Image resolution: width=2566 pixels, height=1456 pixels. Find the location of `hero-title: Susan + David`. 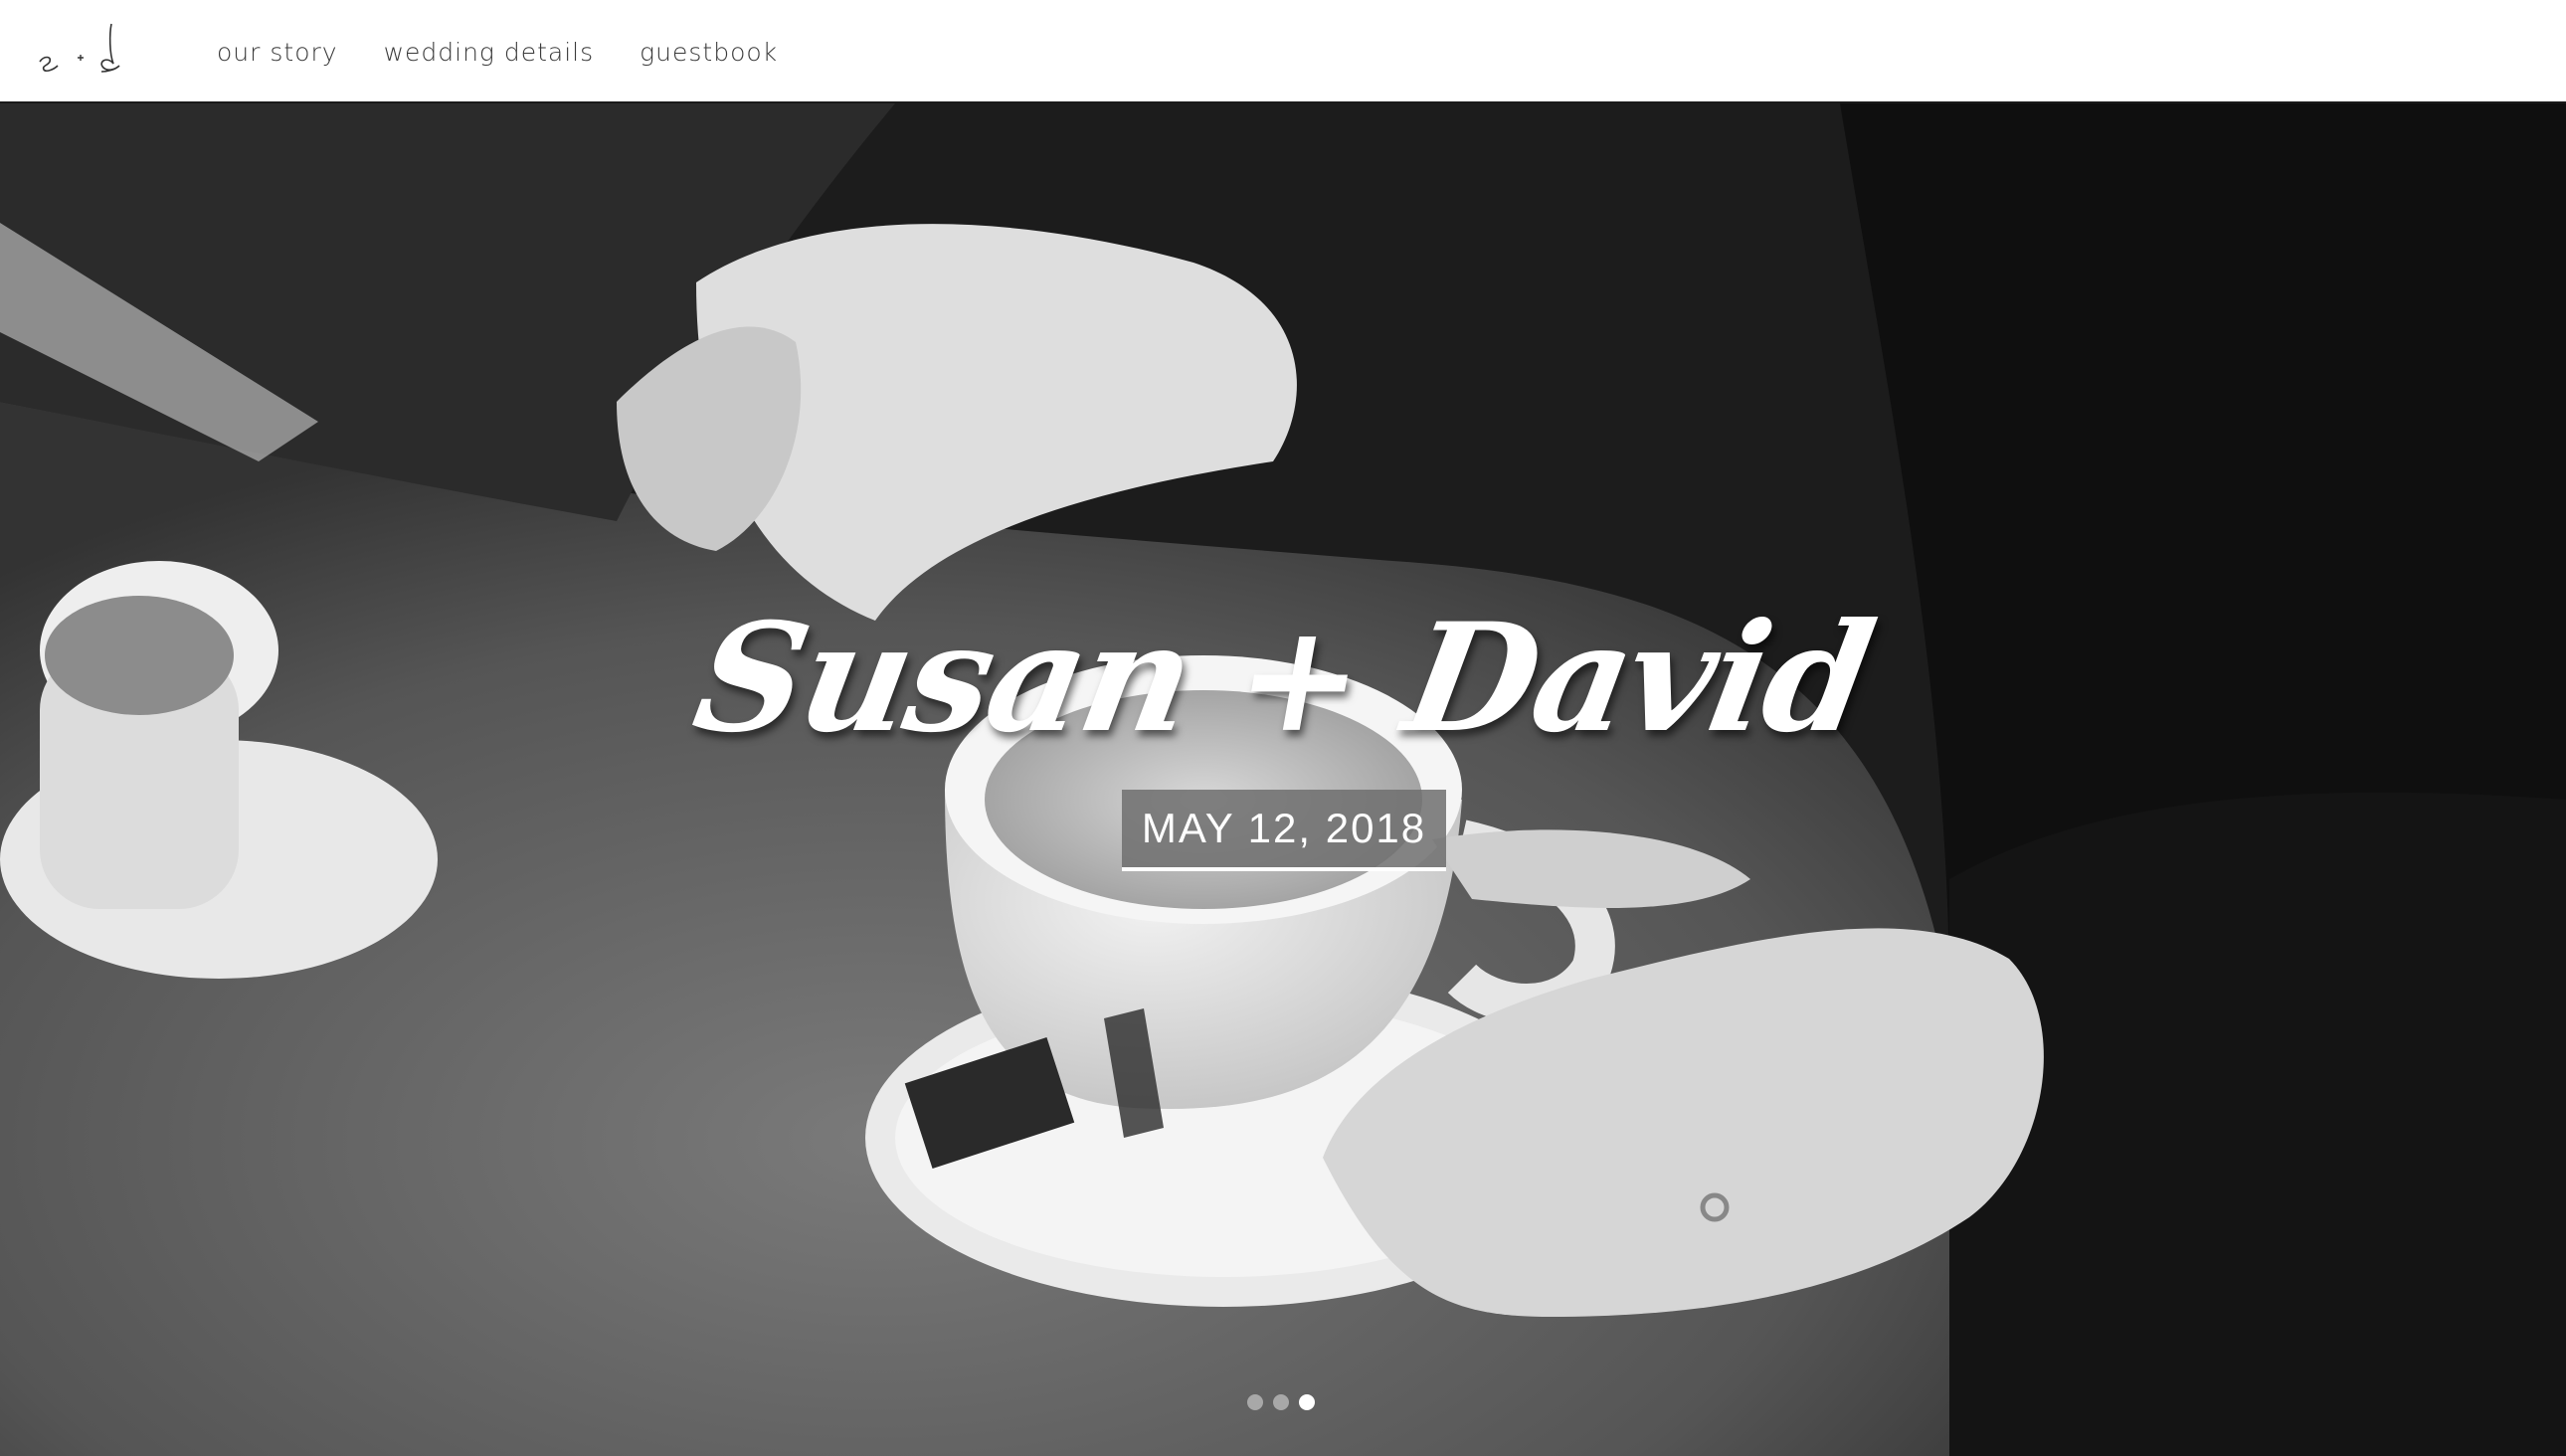

hero-title: Susan + David is located at coordinates (1283, 678).